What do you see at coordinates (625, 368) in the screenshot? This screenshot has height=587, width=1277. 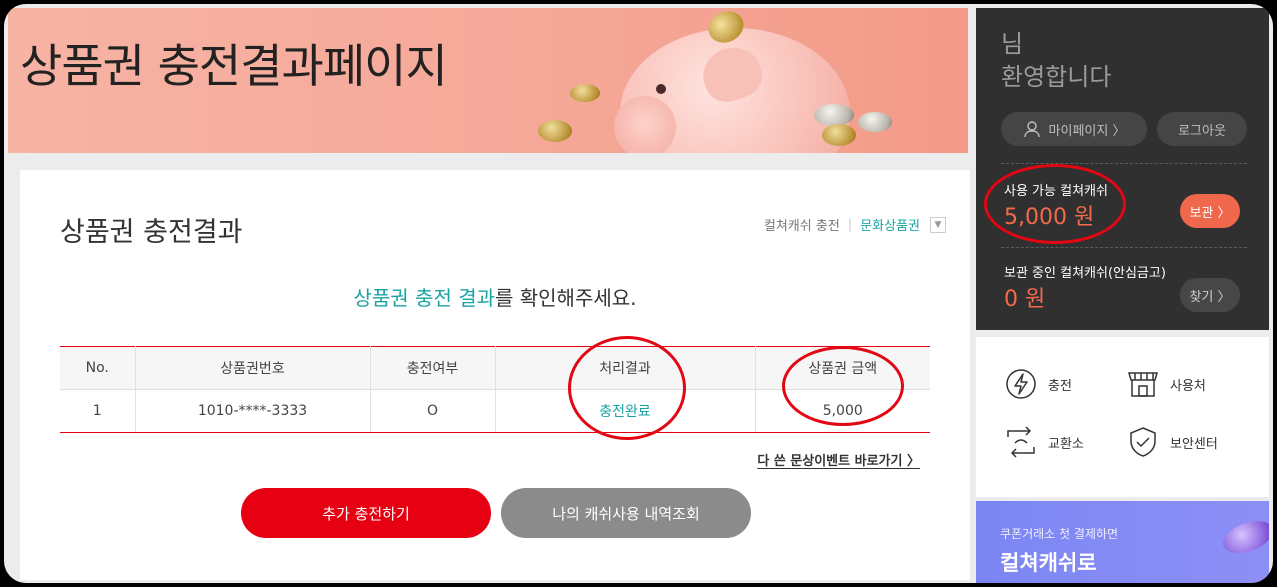 I see `col-header-result: 처리결과` at bounding box center [625, 368].